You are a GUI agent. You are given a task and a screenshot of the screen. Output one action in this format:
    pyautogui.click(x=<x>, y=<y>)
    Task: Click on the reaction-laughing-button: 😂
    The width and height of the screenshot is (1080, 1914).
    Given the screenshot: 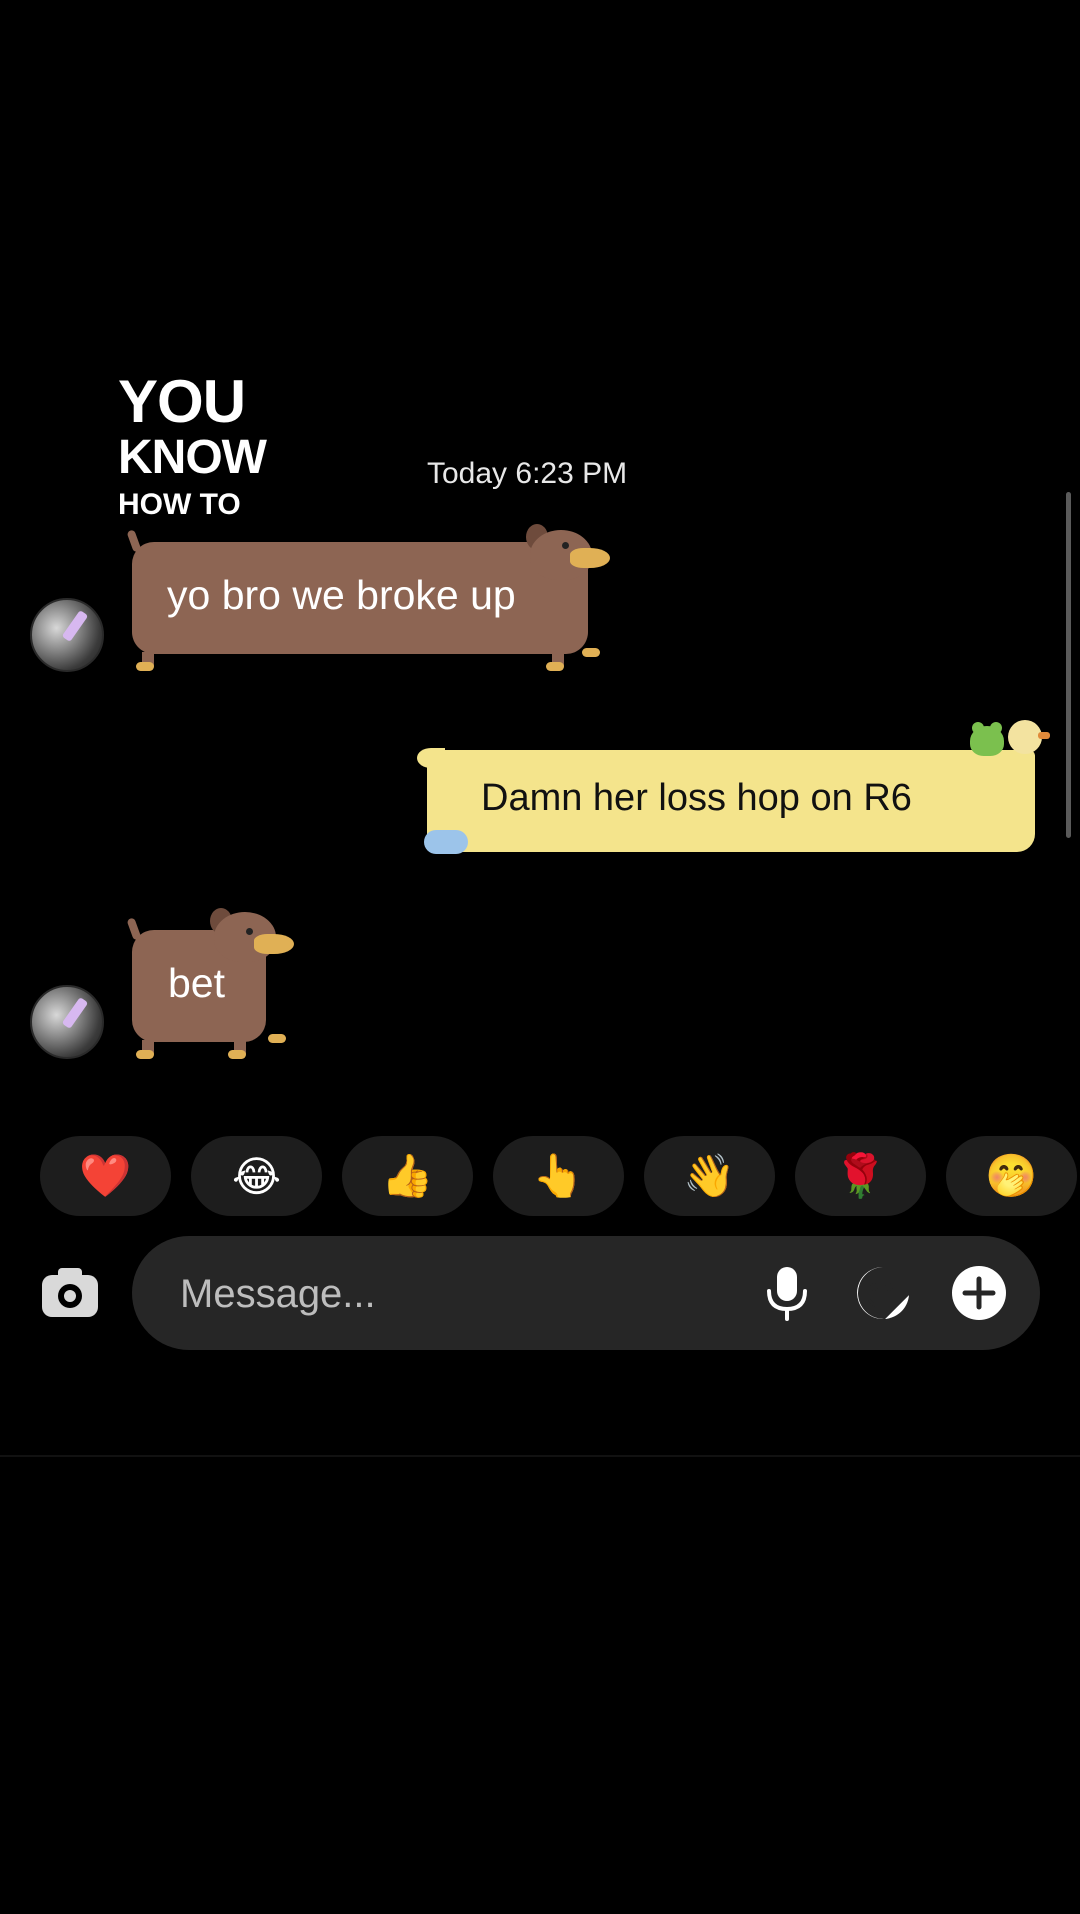 What is the action you would take?
    pyautogui.click(x=256, y=1176)
    